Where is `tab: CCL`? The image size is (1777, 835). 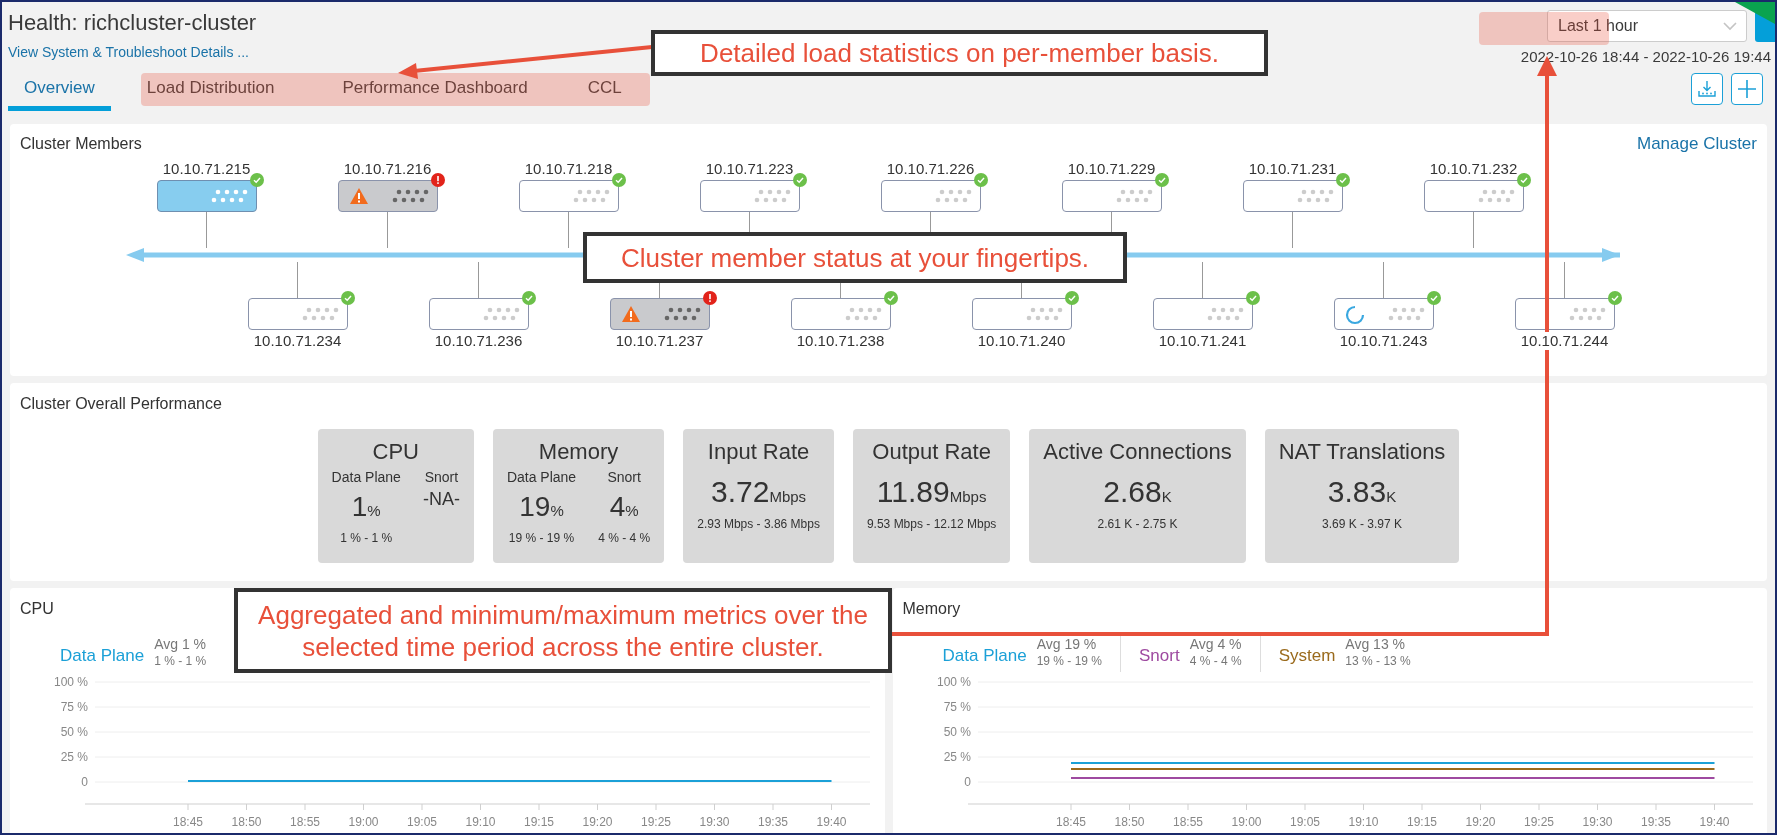 tab: CCL is located at coordinates (604, 91).